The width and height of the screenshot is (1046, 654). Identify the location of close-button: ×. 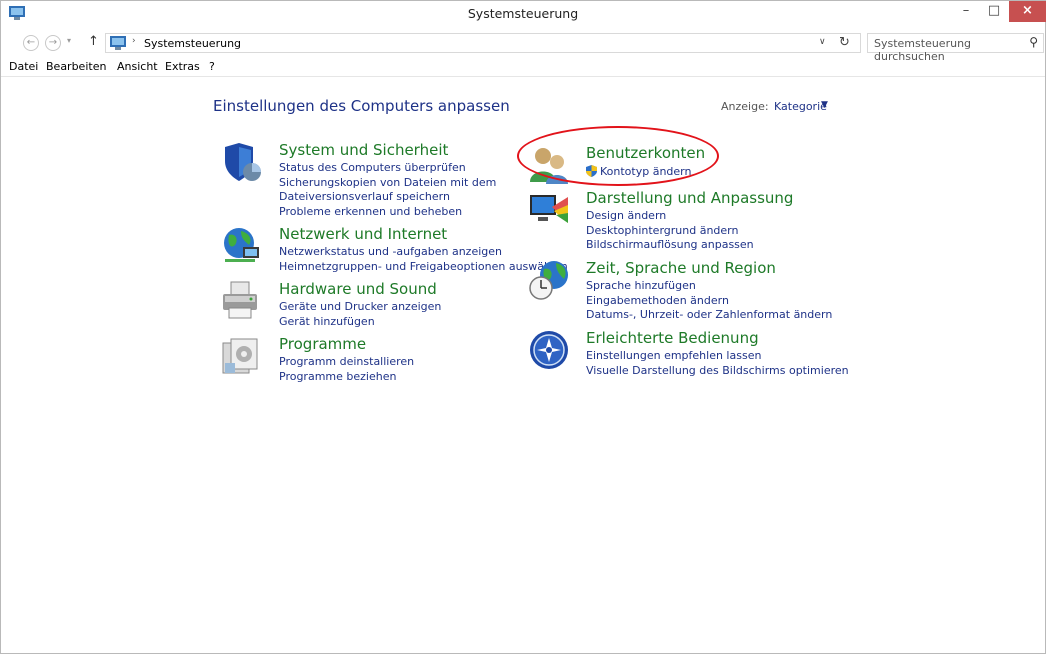
(1027, 11).